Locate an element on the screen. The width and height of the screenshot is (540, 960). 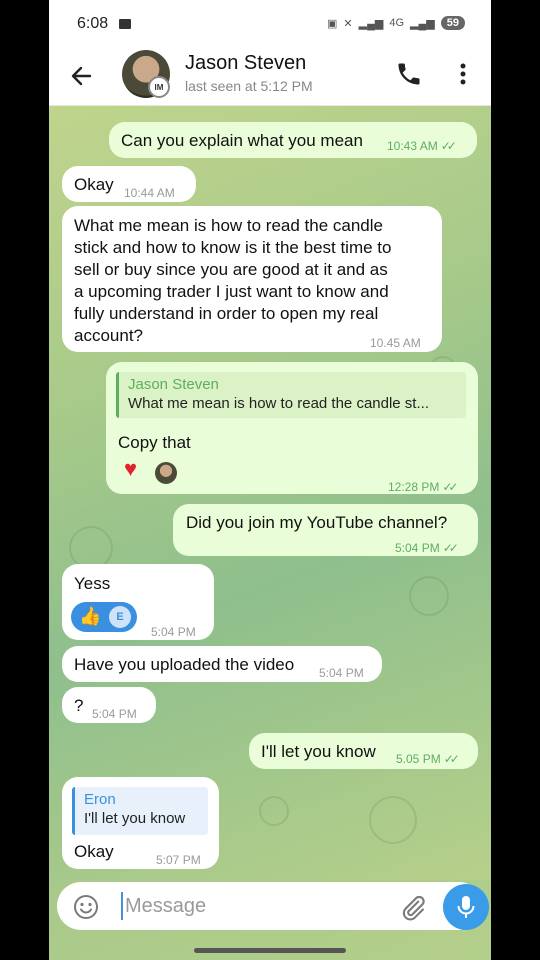
message-meta: 5:04 PM ✓✓ is located at coordinates (427, 548).